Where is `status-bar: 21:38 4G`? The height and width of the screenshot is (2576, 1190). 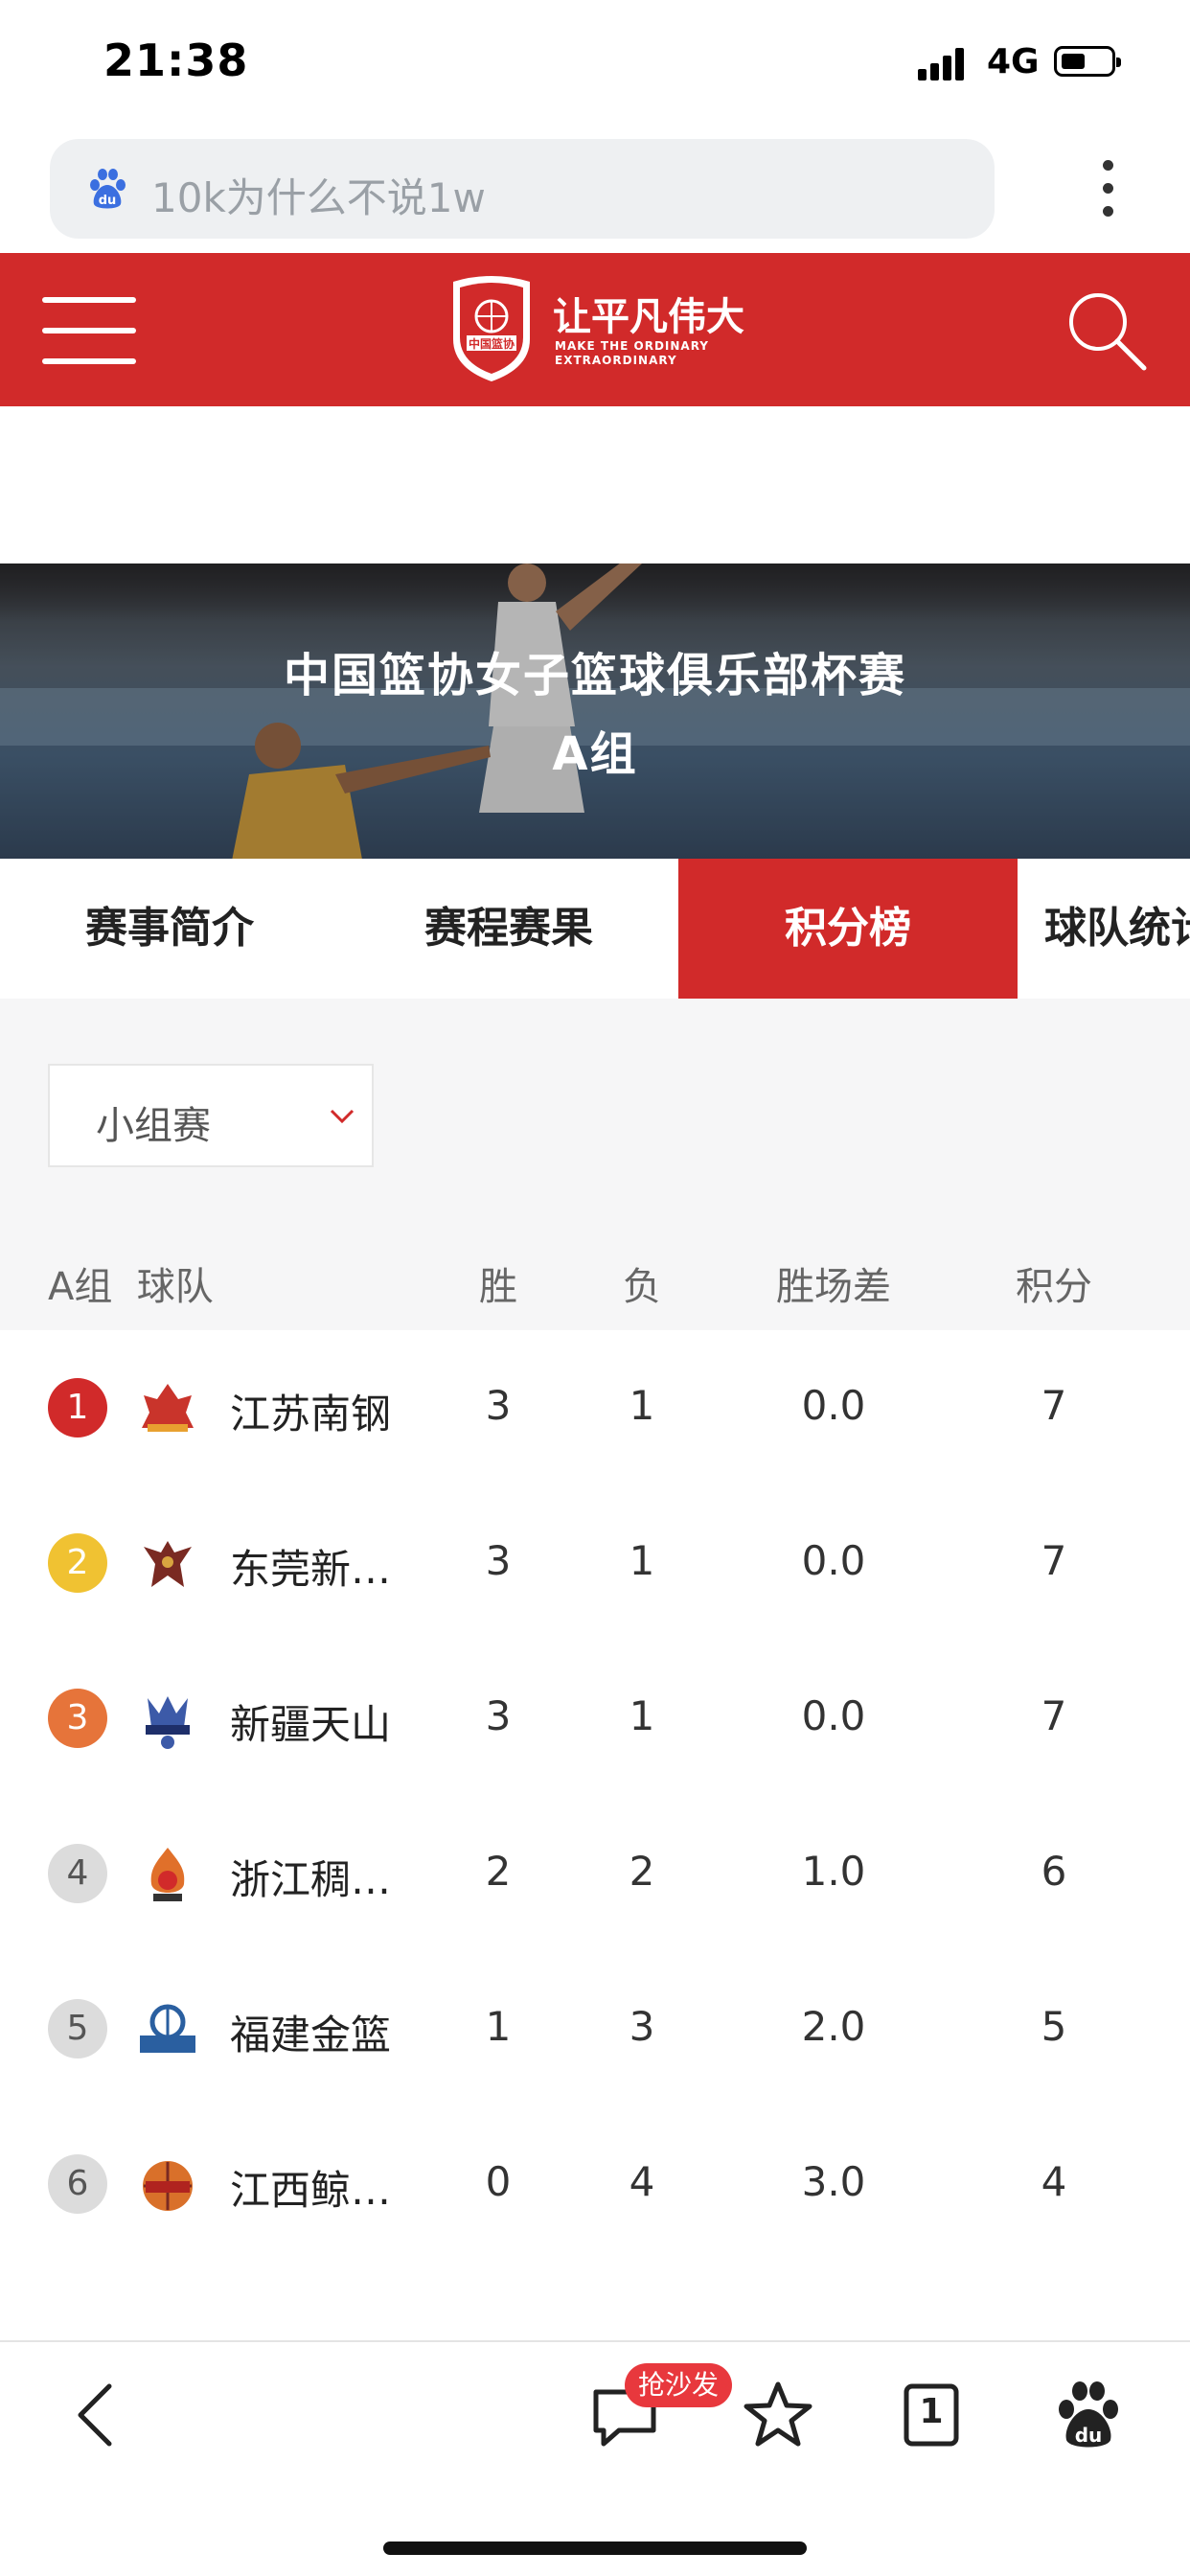
status-bar: 21:38 4G is located at coordinates (595, 64).